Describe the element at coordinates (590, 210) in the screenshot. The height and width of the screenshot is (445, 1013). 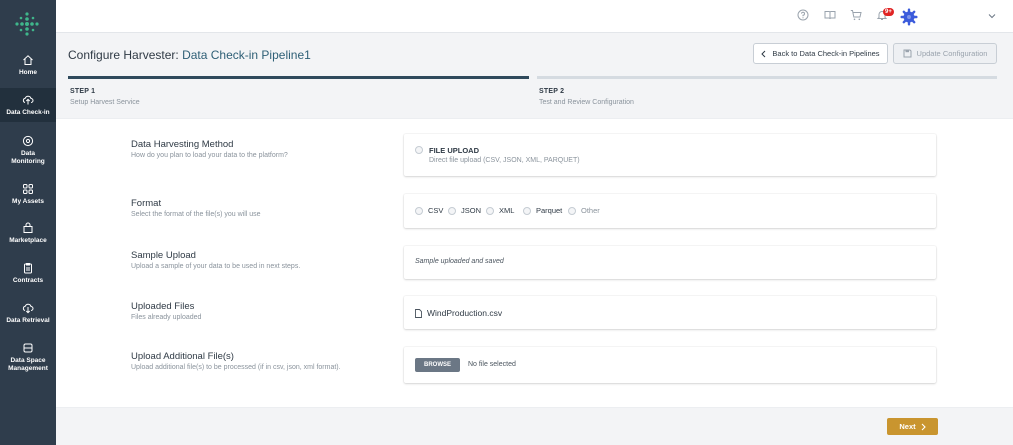
I see `format-option-label: Other` at that location.